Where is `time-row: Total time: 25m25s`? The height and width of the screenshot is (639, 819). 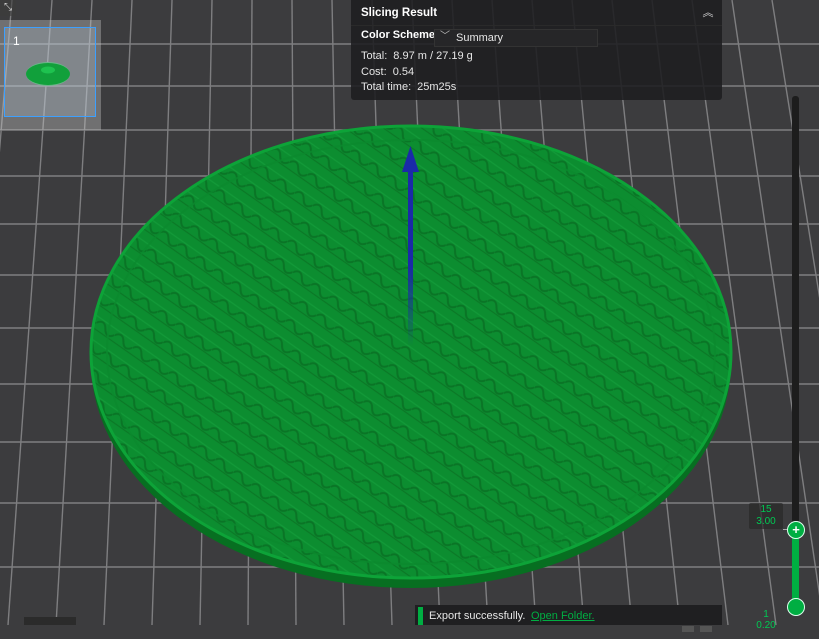
time-row: Total time: 25m25s is located at coordinates (408, 87).